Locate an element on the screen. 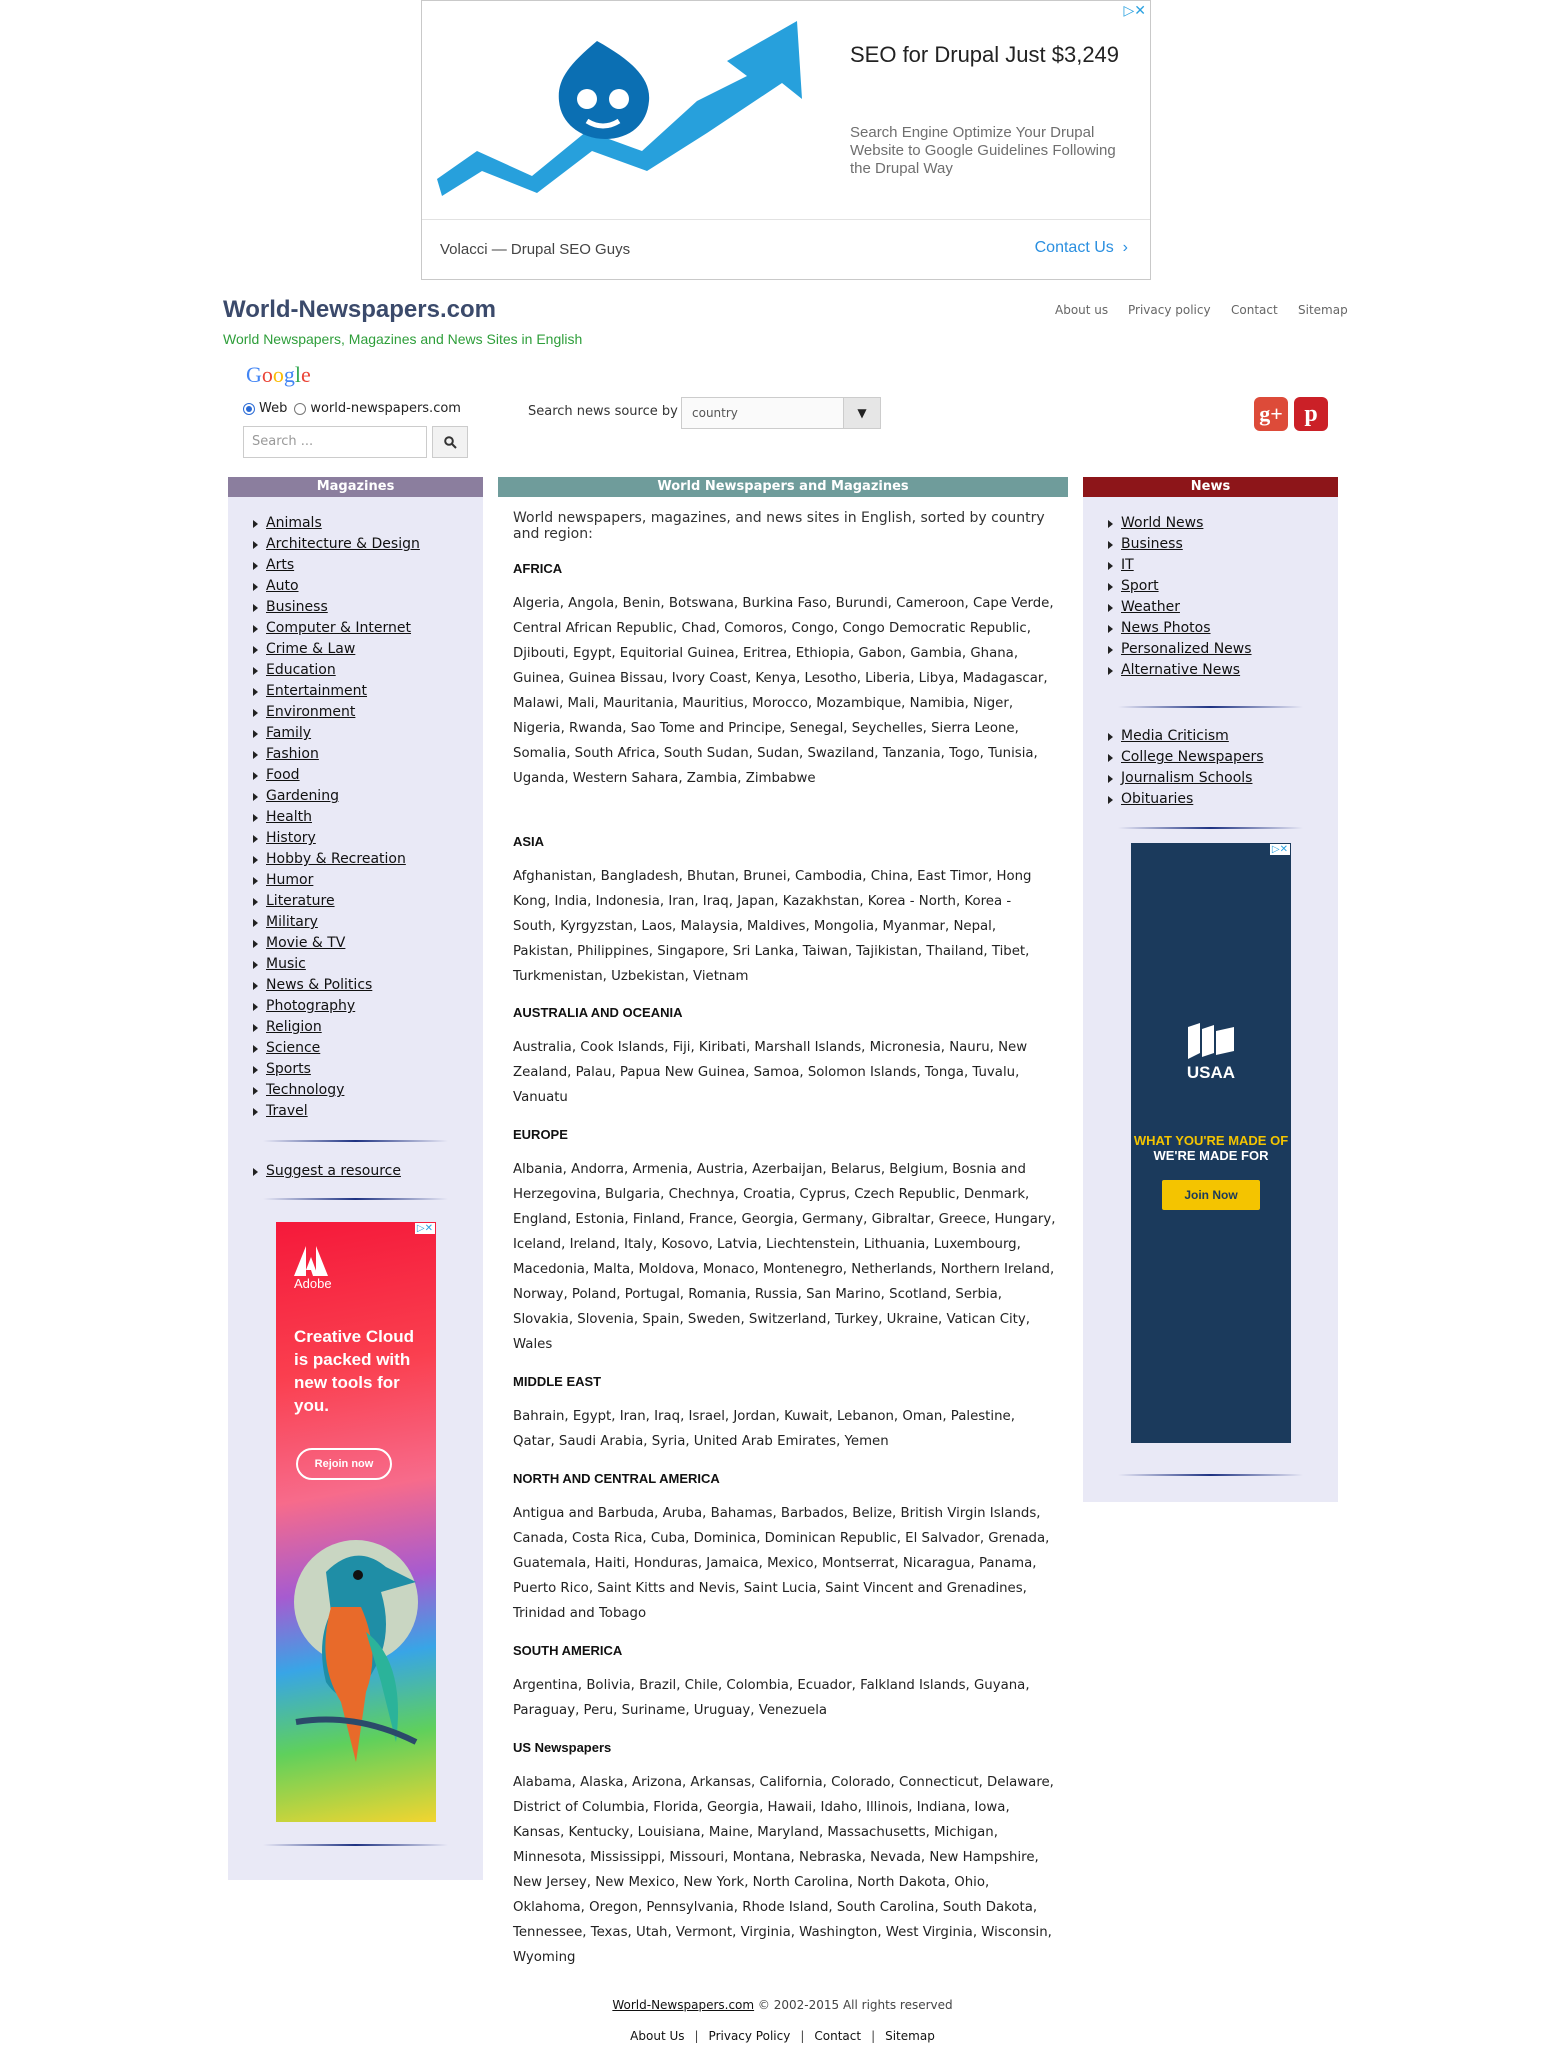 The image size is (1565, 2063). footer-contact: Contact is located at coordinates (837, 2036).